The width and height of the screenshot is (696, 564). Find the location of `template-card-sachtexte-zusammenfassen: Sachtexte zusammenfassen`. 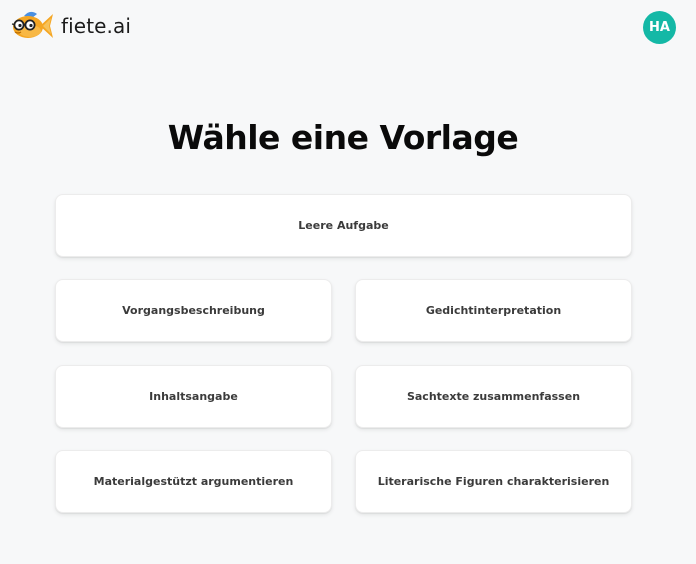

template-card-sachtexte-zusammenfassen: Sachtexte zusammenfassen is located at coordinates (493, 396).